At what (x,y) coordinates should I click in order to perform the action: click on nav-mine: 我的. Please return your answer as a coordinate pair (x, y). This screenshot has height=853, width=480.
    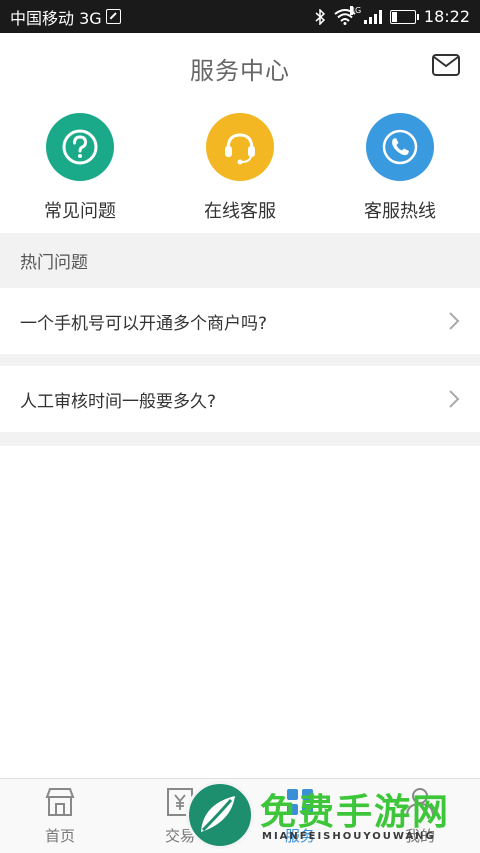
    Looking at the image, I should click on (420, 816).